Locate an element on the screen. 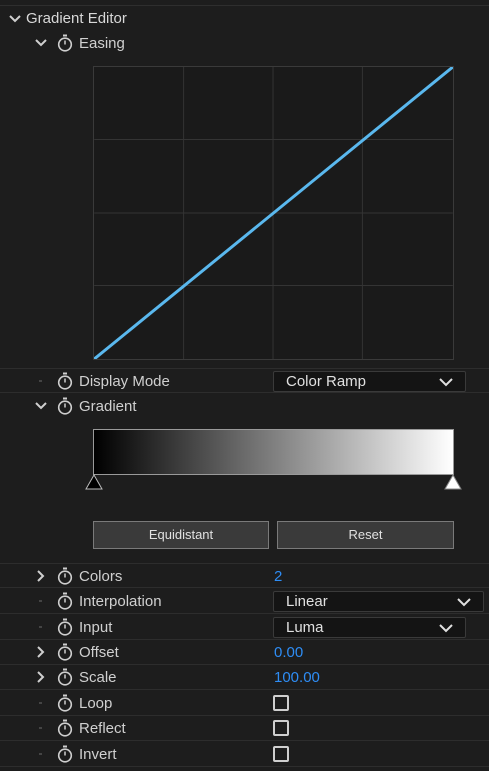  interpolation-dropdown: Linear is located at coordinates (378, 601).